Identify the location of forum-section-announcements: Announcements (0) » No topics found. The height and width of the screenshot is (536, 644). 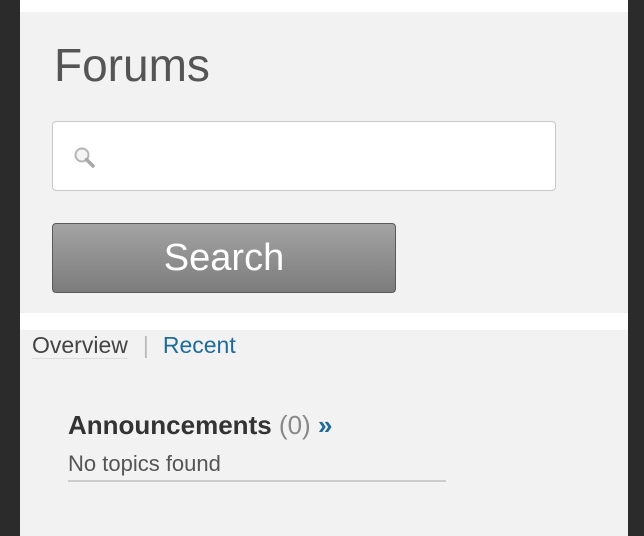
(257, 445).